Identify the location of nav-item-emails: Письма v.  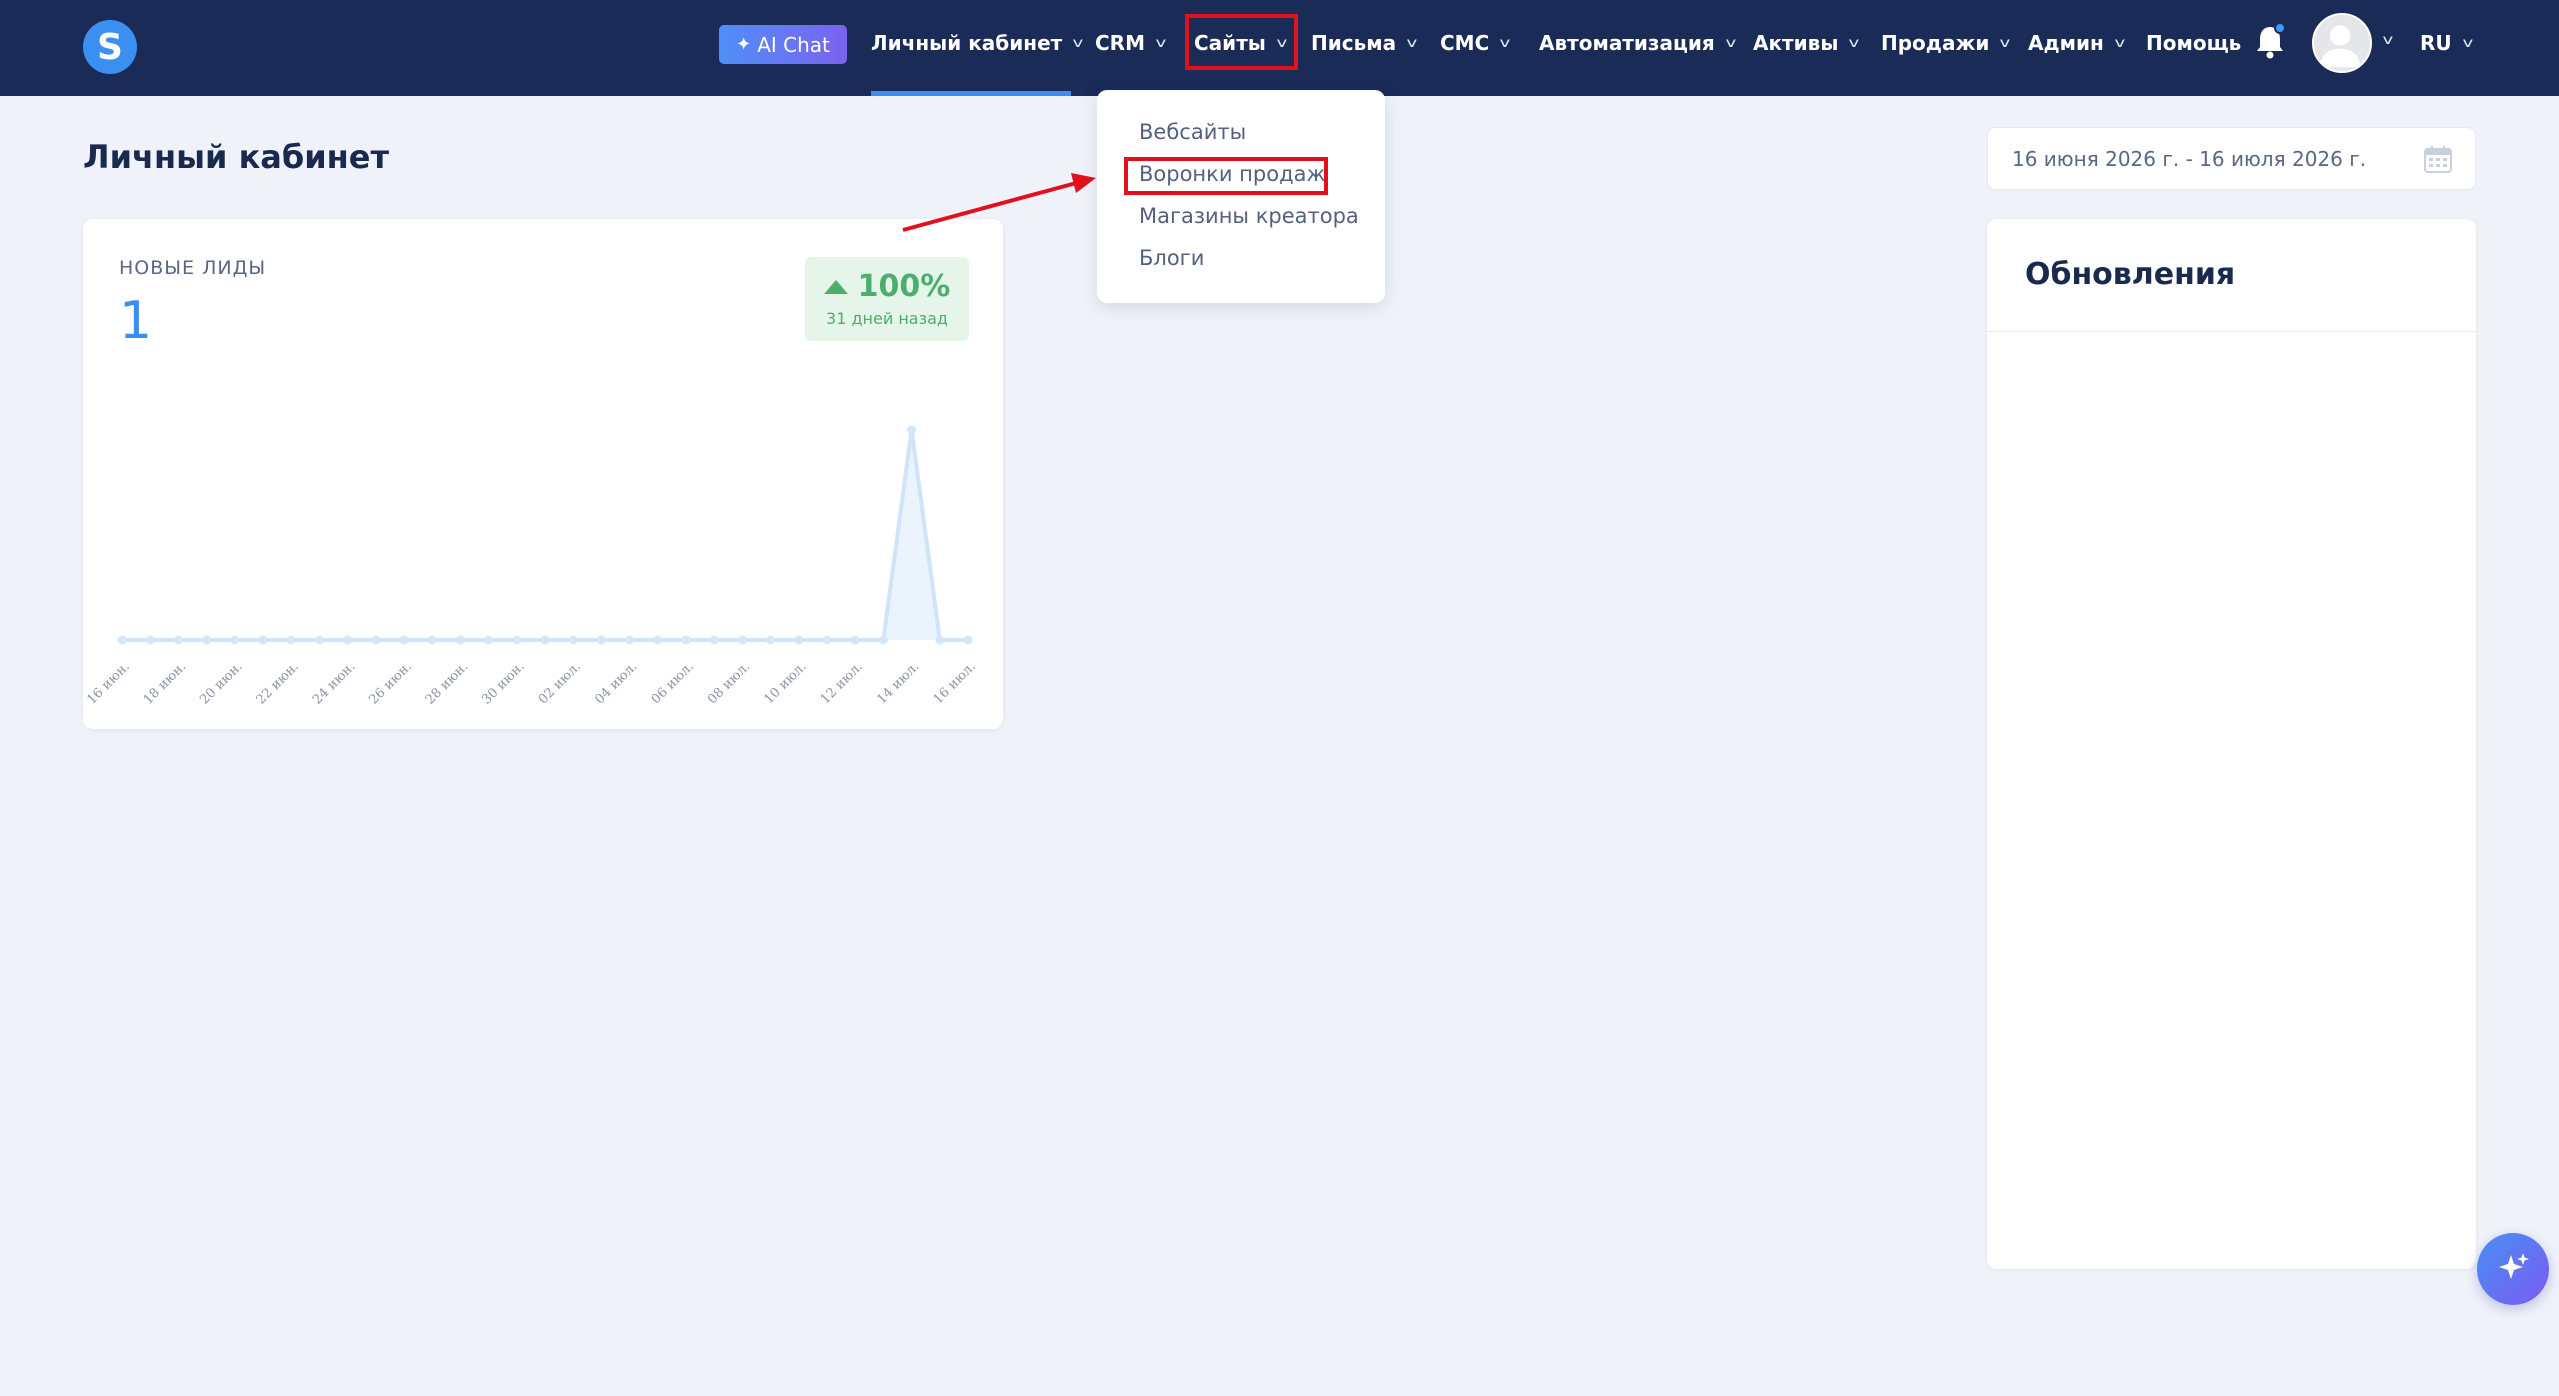
(1364, 43).